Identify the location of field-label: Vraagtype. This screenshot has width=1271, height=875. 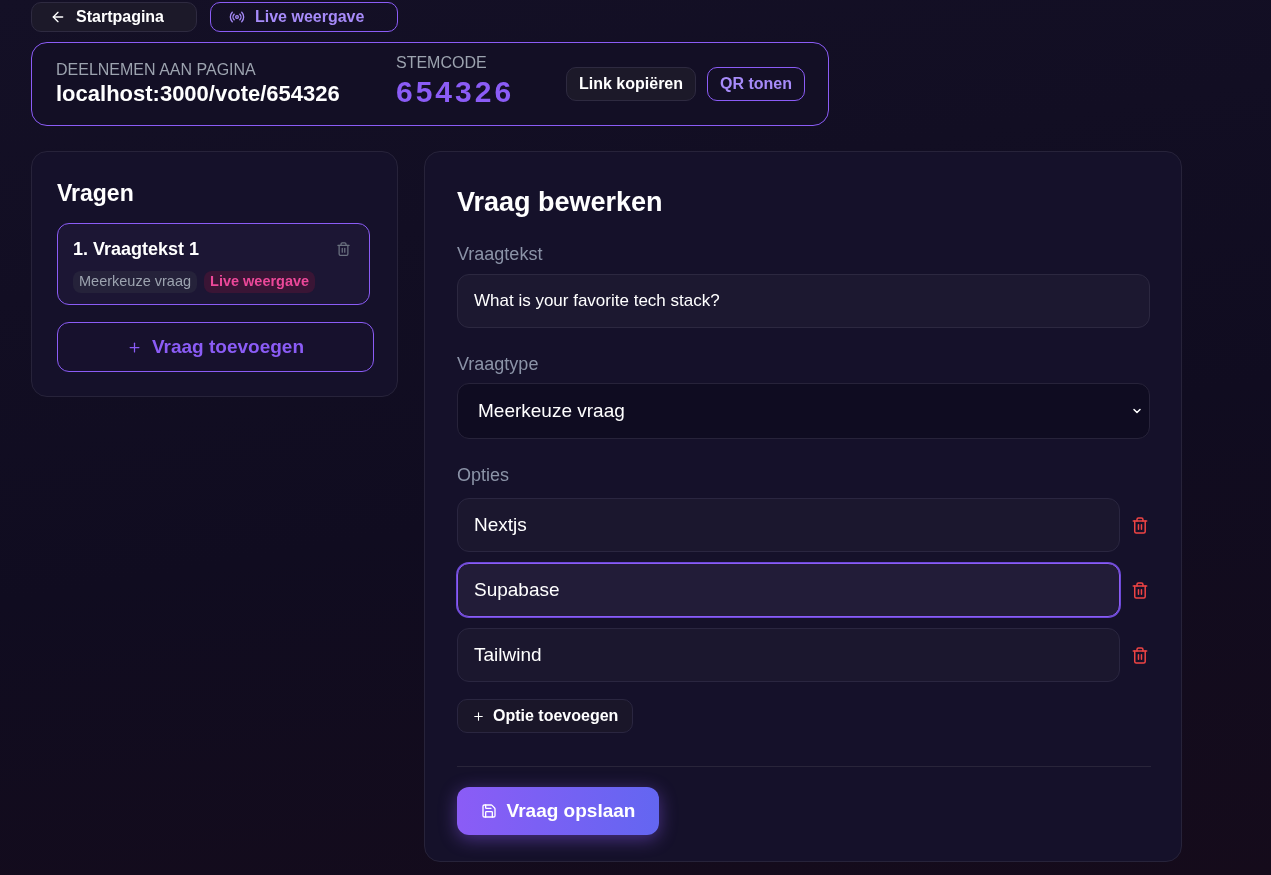
(498, 364).